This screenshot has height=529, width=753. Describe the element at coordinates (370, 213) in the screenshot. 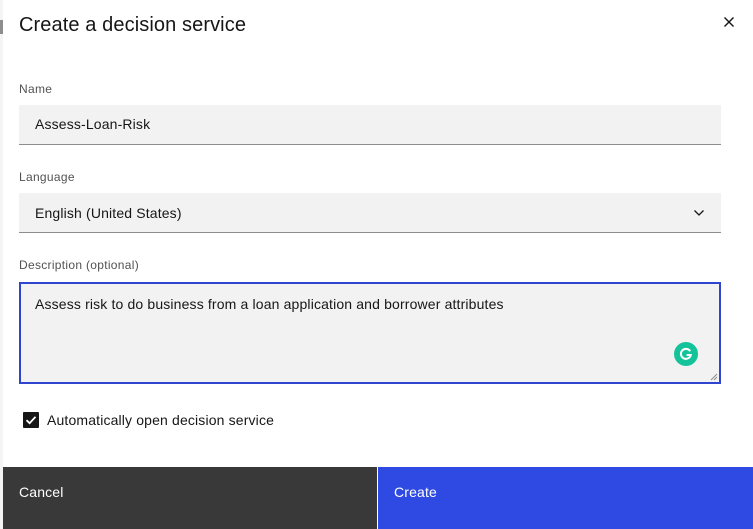

I see `language-select: English (United States)` at that location.